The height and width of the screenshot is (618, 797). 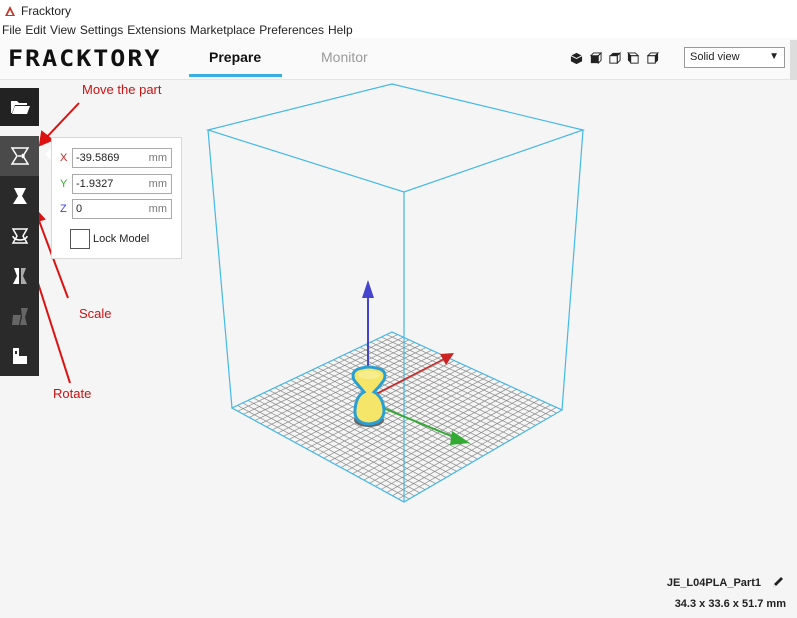 What do you see at coordinates (157, 209) in the screenshot?
I see `z-unit: mm` at bounding box center [157, 209].